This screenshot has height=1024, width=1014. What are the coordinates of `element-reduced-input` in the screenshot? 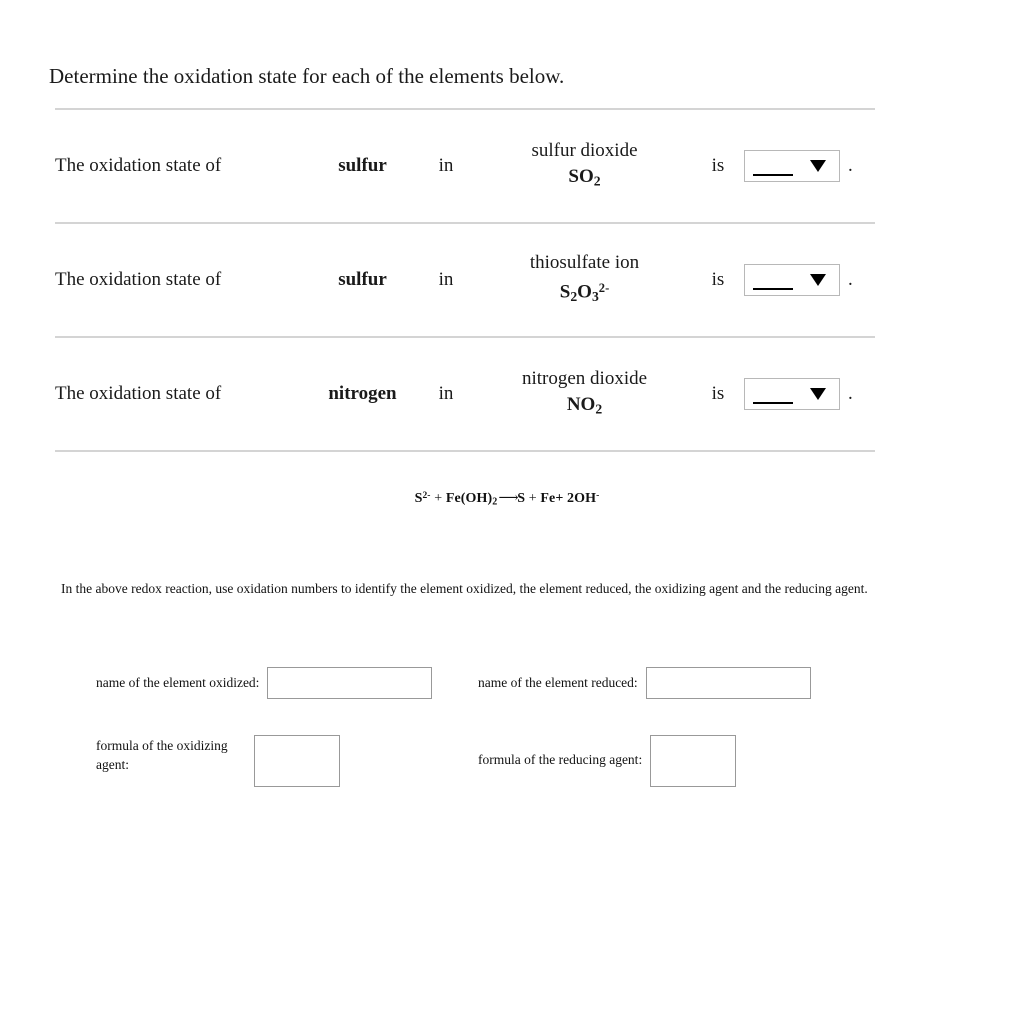 It's located at (728, 683).